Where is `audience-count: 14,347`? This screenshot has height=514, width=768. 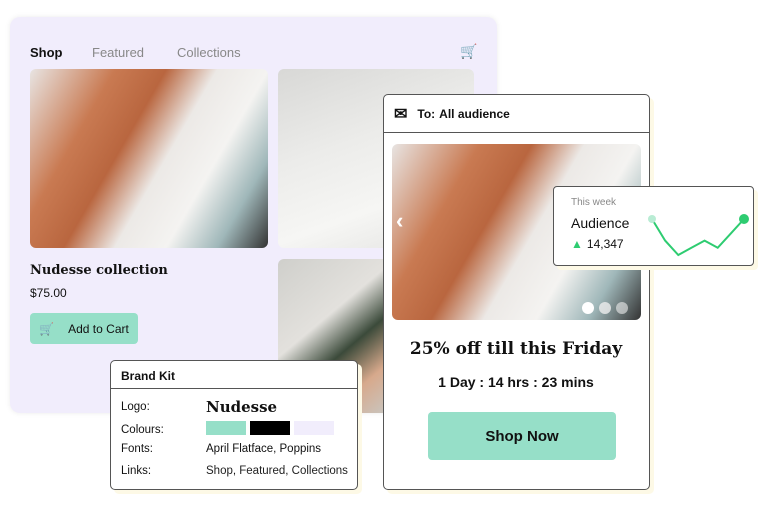 audience-count: 14,347 is located at coordinates (605, 244).